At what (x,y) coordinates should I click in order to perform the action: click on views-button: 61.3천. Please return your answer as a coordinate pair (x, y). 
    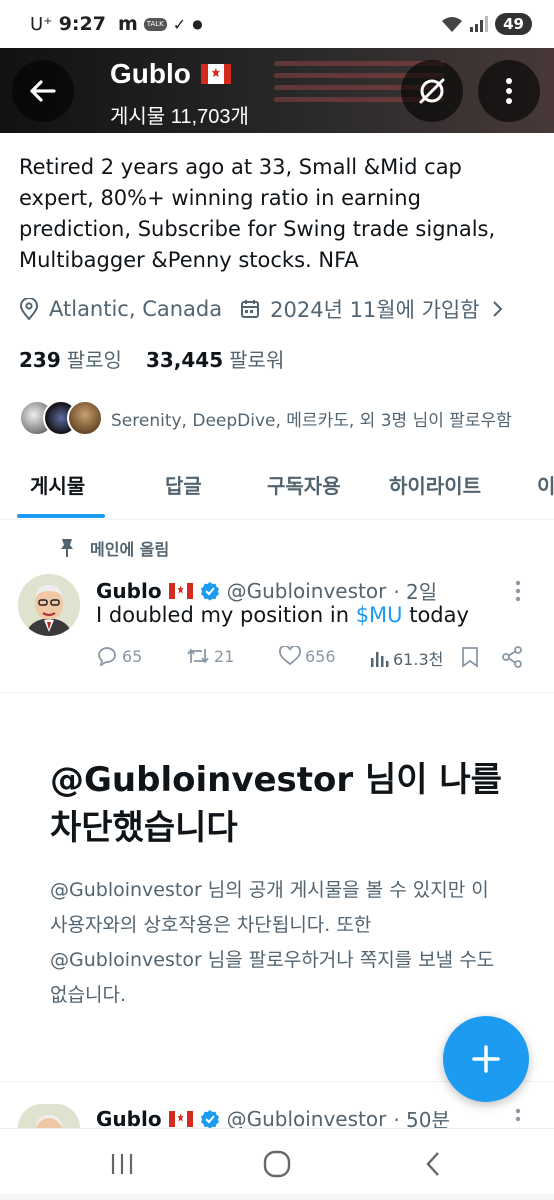
    Looking at the image, I should click on (406, 658).